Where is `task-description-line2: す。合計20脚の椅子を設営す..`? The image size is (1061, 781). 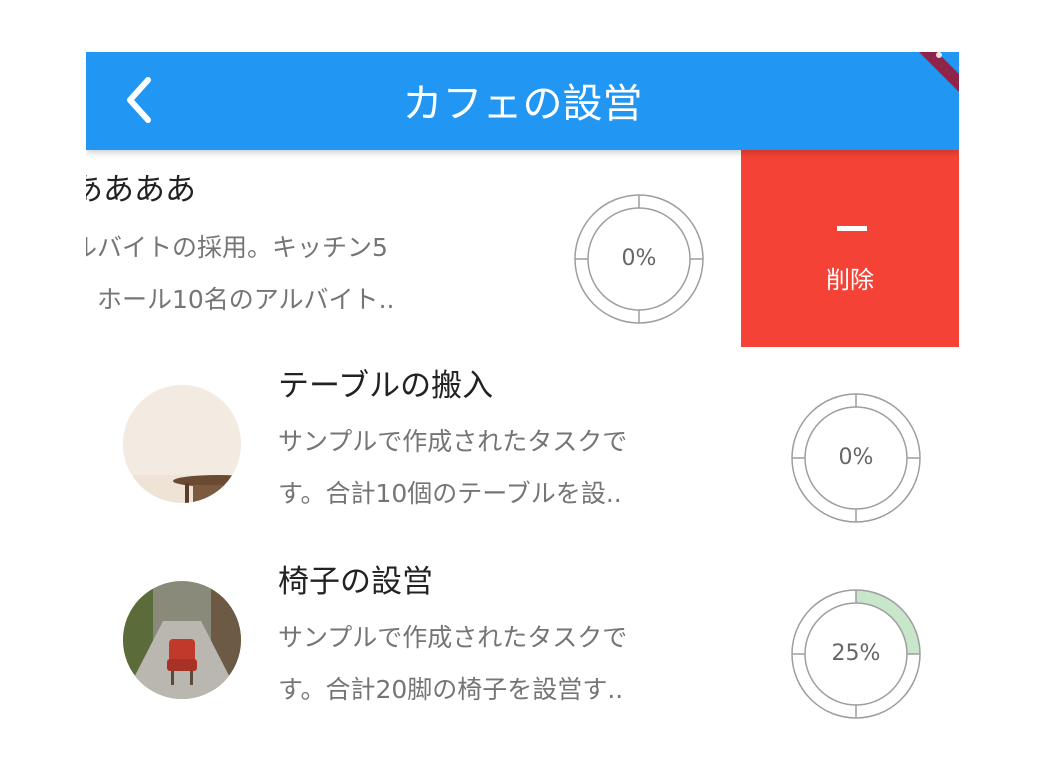 task-description-line2: す。合計20脚の椅子を設営す.. is located at coordinates (451, 689).